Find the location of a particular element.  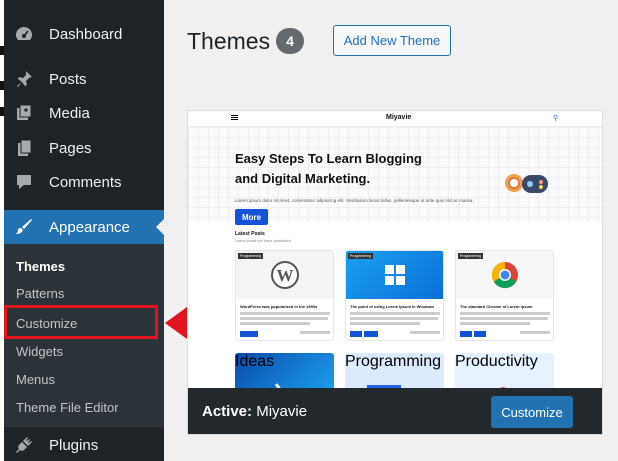

preview-post-card: Ideas is located at coordinates (284, 370).